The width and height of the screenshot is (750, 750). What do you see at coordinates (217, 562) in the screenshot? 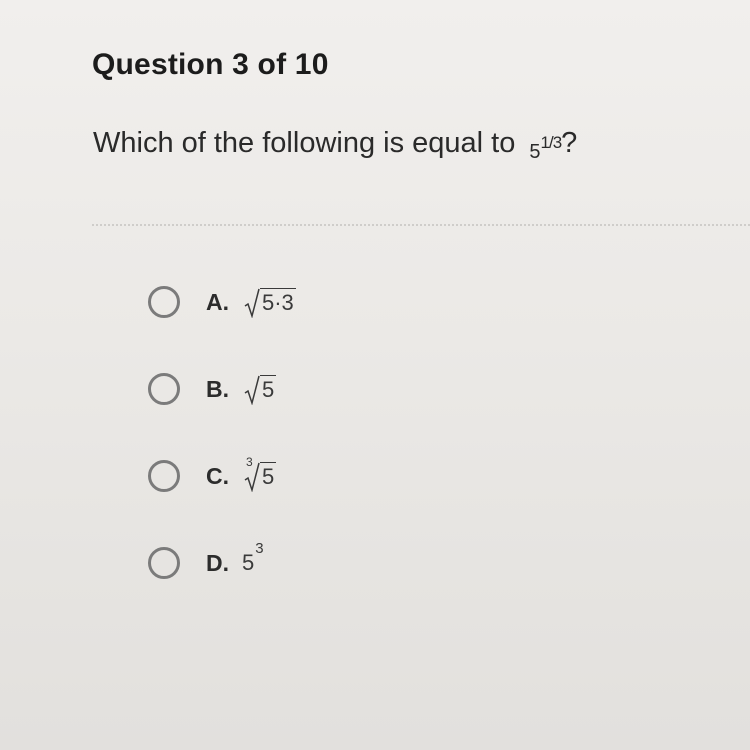
I see `option-d-letter: D.` at bounding box center [217, 562].